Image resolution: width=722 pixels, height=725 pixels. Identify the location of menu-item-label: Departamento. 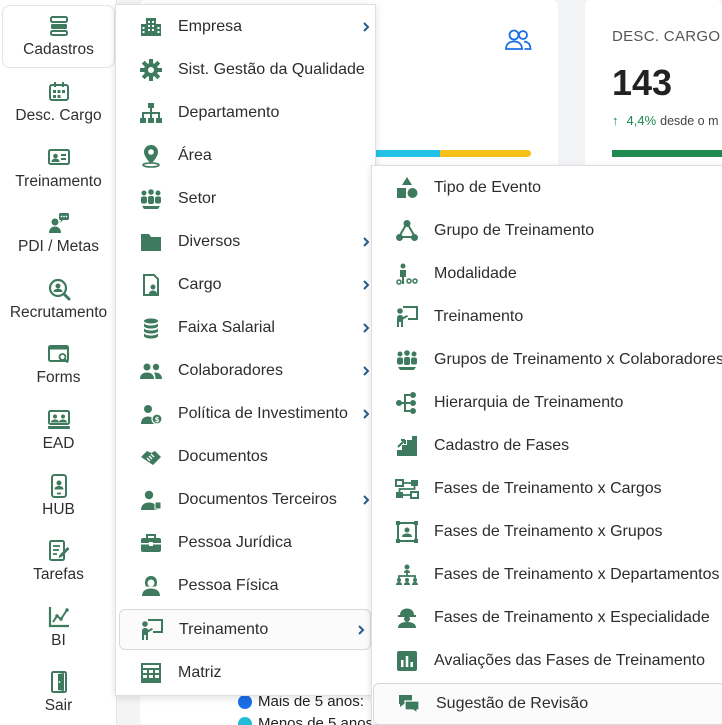
(229, 112).